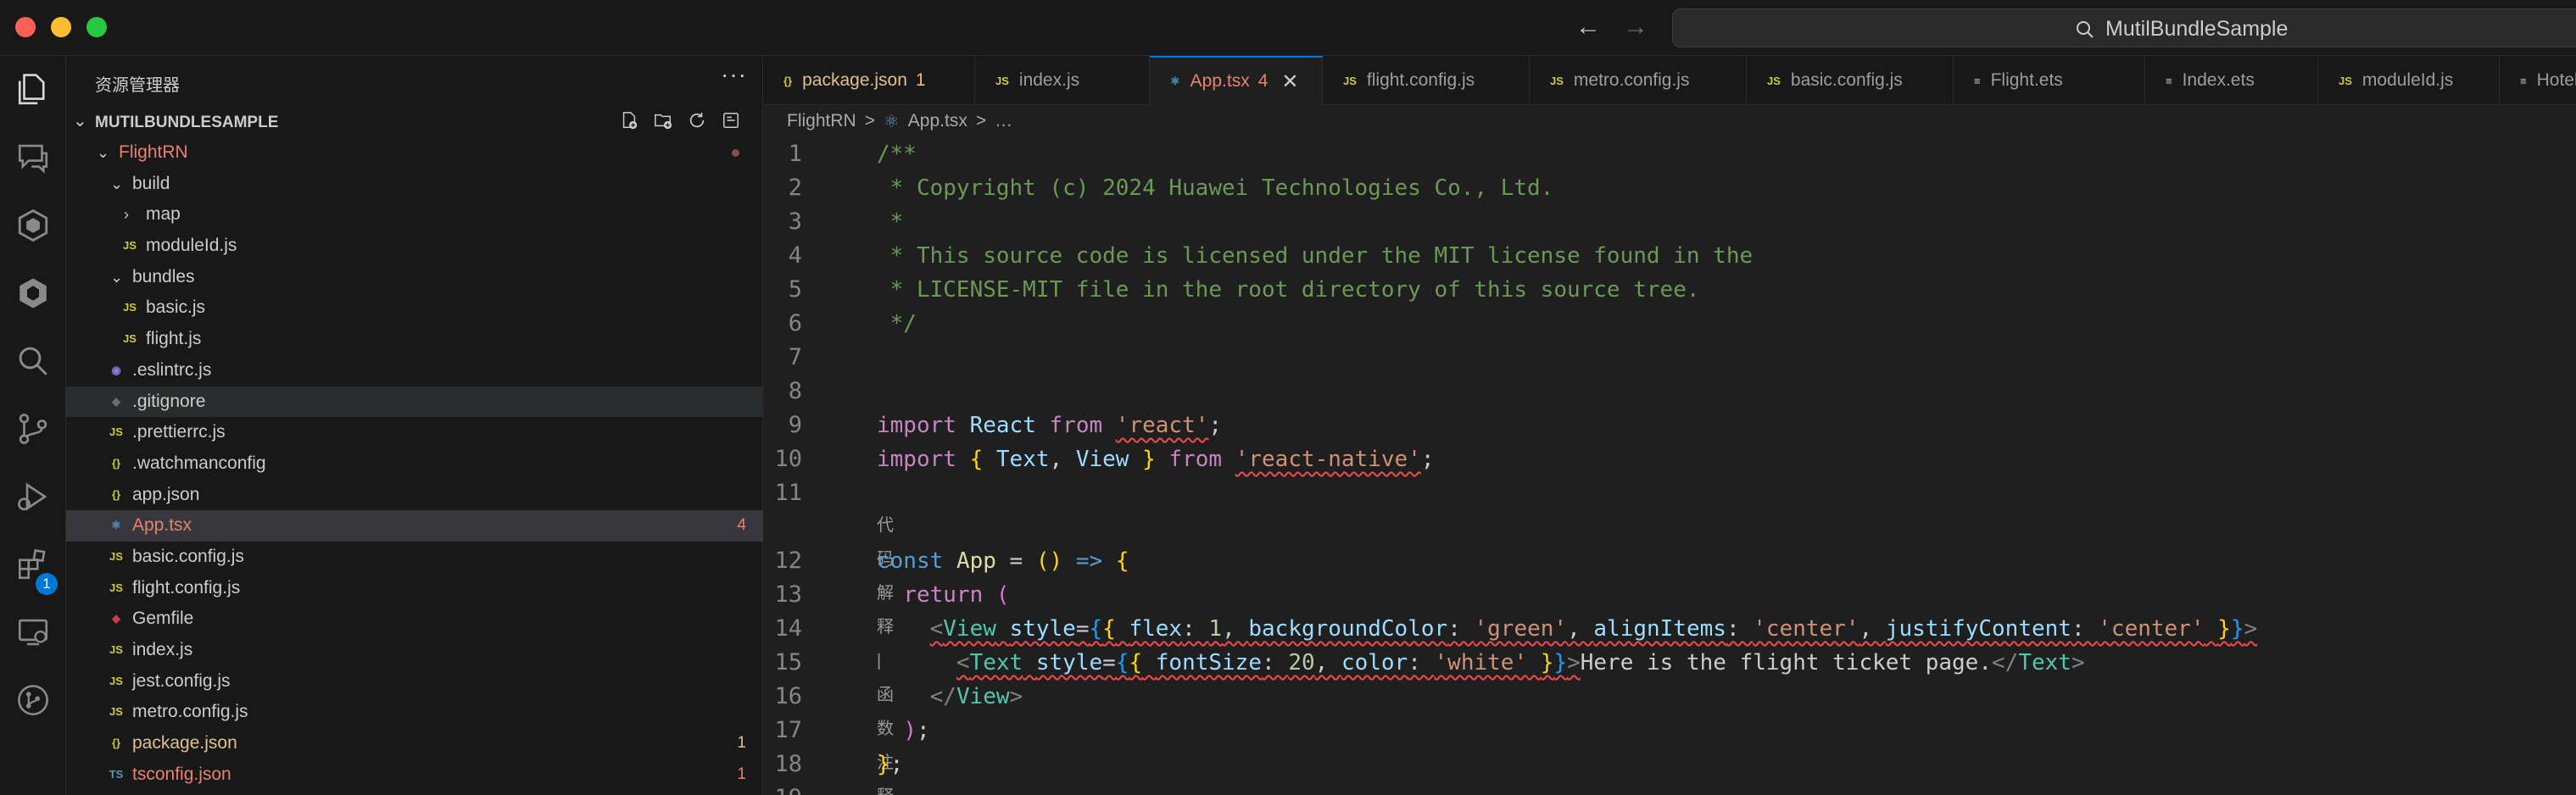 This screenshot has width=2576, height=795. What do you see at coordinates (414, 308) in the screenshot?
I see `tree-item: JS basic.js` at bounding box center [414, 308].